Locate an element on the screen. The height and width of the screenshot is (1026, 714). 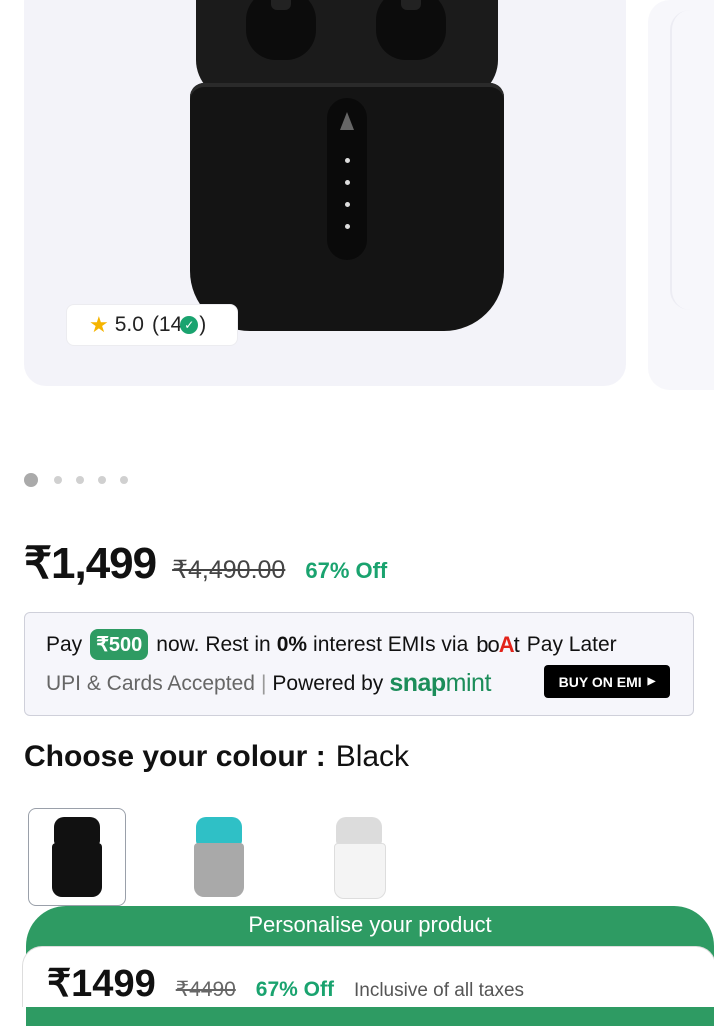
verified-icon: ✓ is located at coordinates (189, 325).